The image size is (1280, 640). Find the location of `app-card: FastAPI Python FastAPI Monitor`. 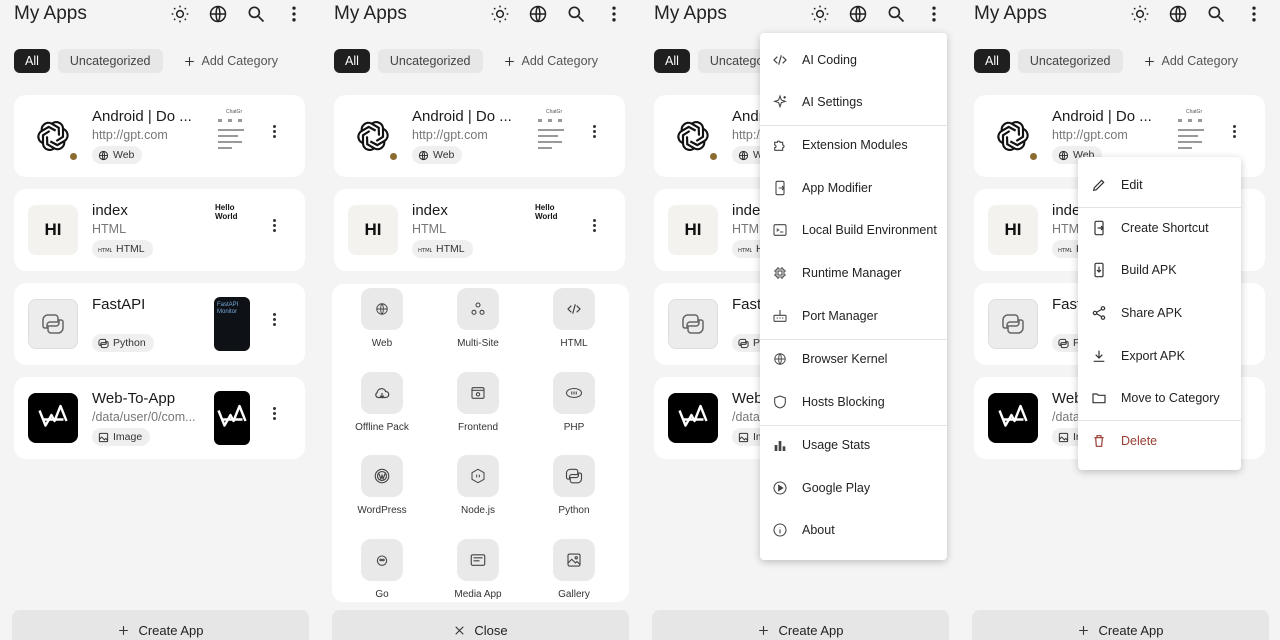

app-card: FastAPI Python FastAPI Monitor is located at coordinates (159, 324).